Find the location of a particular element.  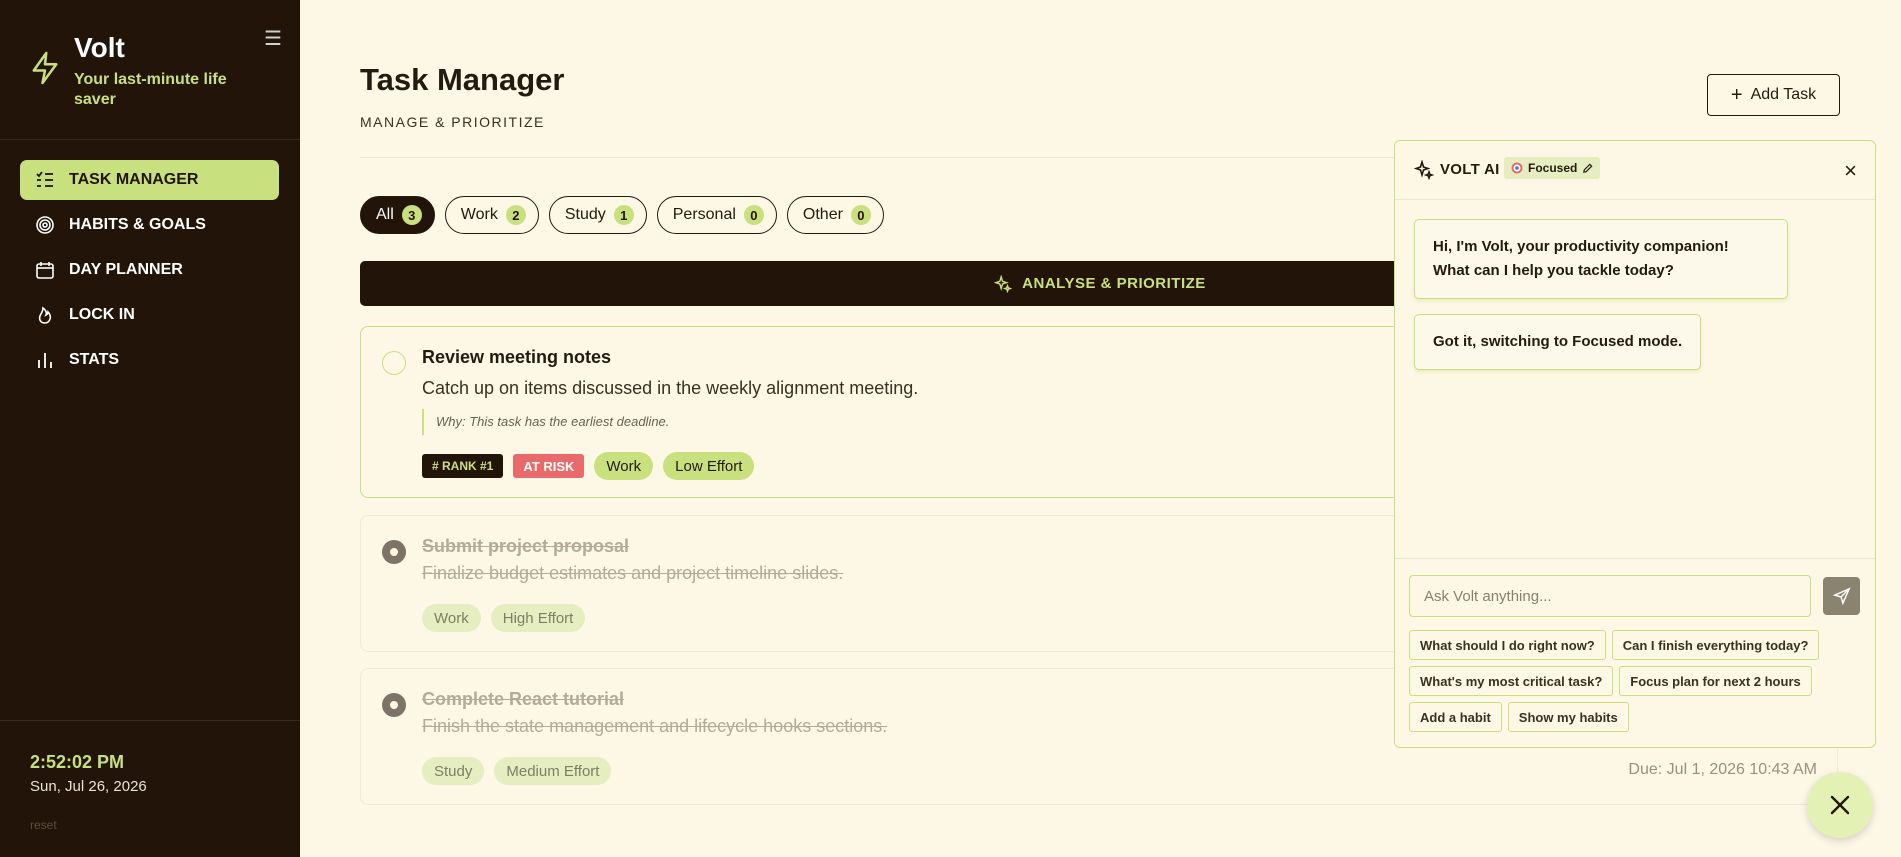

rank-badge: # RANK #1 is located at coordinates (463, 466).